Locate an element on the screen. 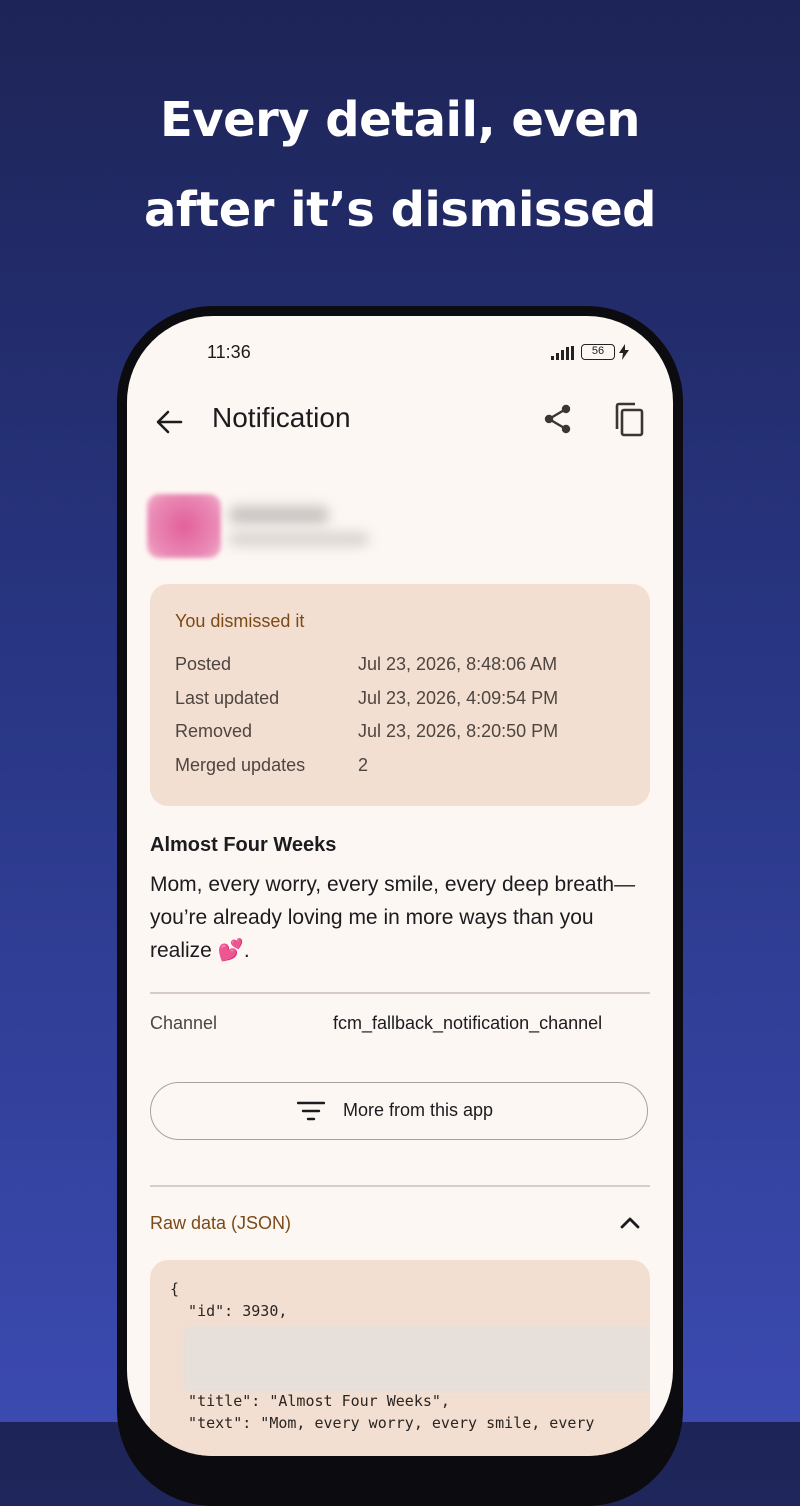  headline-line-1: Every detail, even is located at coordinates (400, 120).